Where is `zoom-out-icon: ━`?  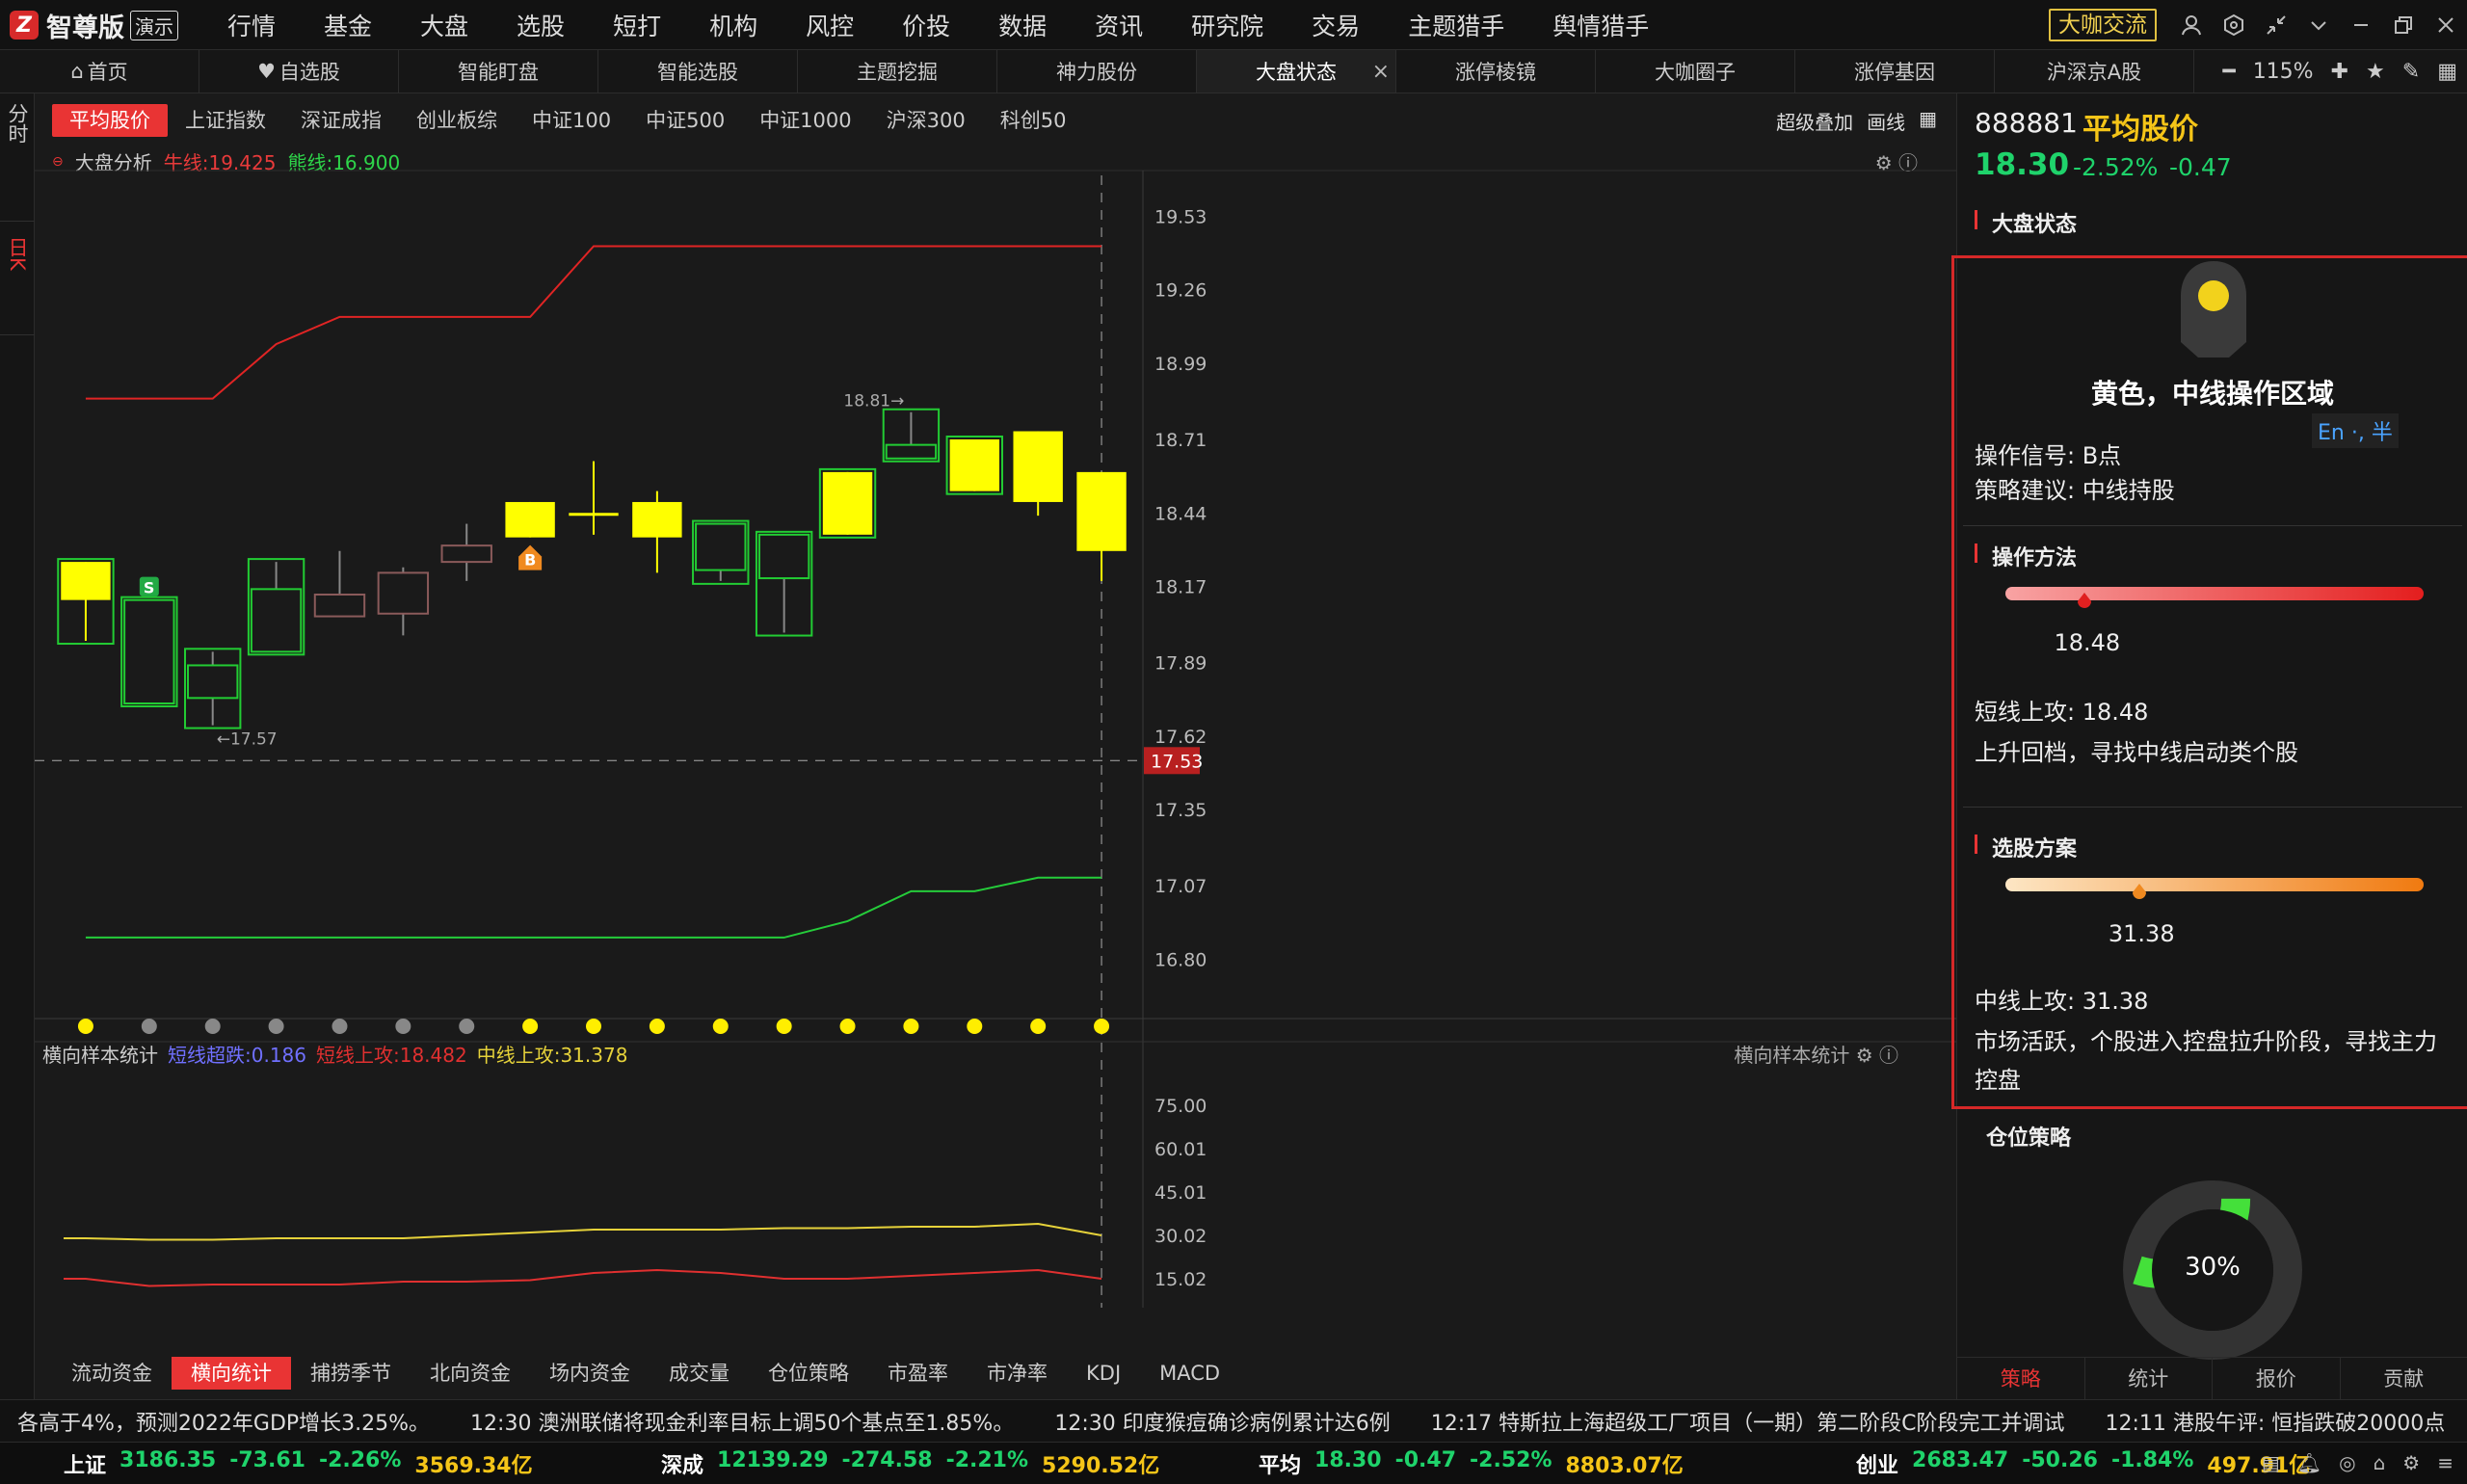
zoom-out-icon: ━ is located at coordinates (2228, 72).